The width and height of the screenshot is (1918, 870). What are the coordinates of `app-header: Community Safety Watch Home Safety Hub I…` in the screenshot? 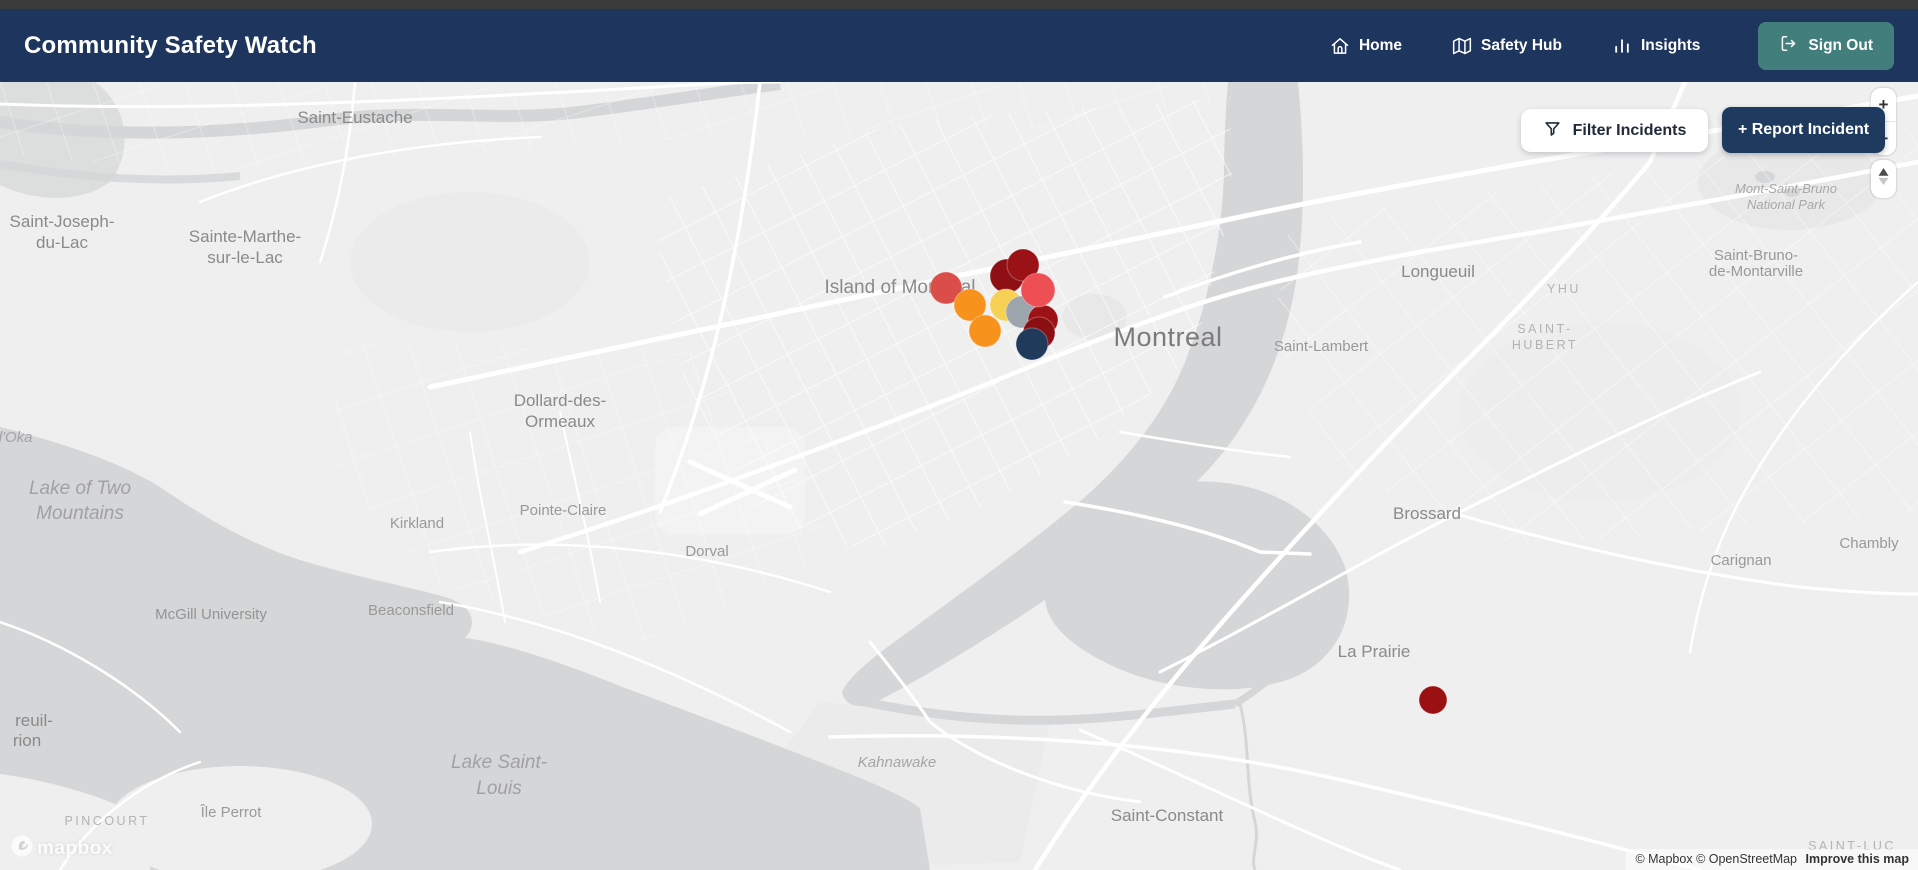 It's located at (959, 45).